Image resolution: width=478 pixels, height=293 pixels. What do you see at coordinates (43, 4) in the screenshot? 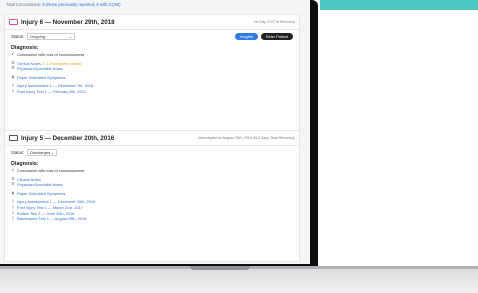
I see `summary-count: 8` at bounding box center [43, 4].